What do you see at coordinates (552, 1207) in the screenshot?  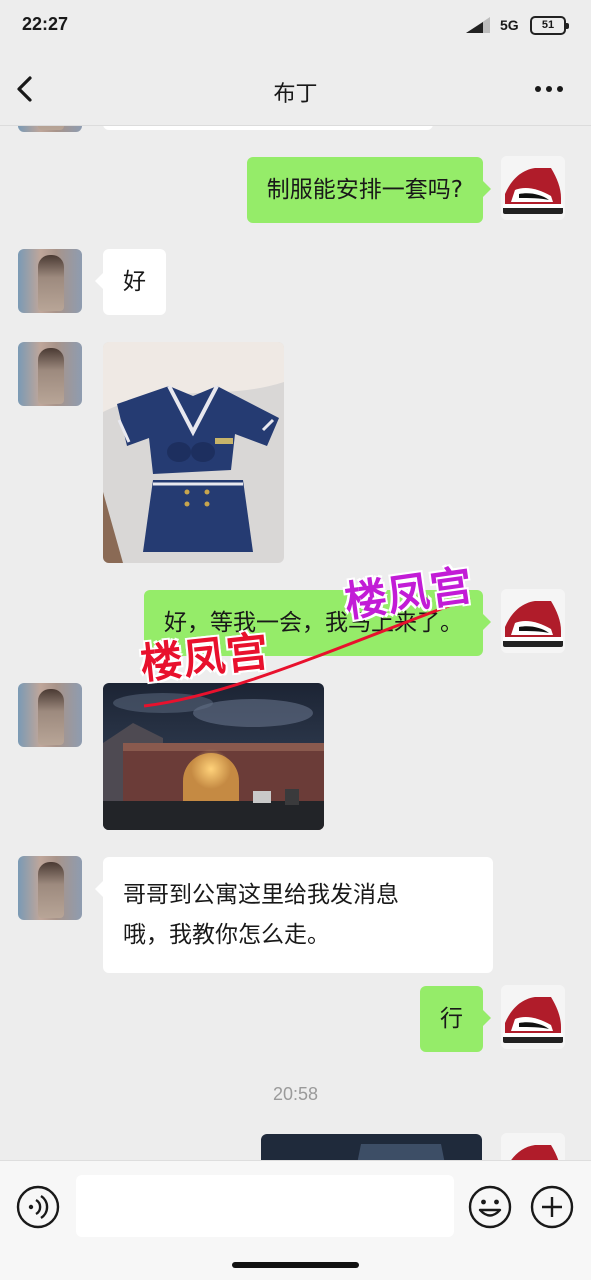 I see `plus-icon` at bounding box center [552, 1207].